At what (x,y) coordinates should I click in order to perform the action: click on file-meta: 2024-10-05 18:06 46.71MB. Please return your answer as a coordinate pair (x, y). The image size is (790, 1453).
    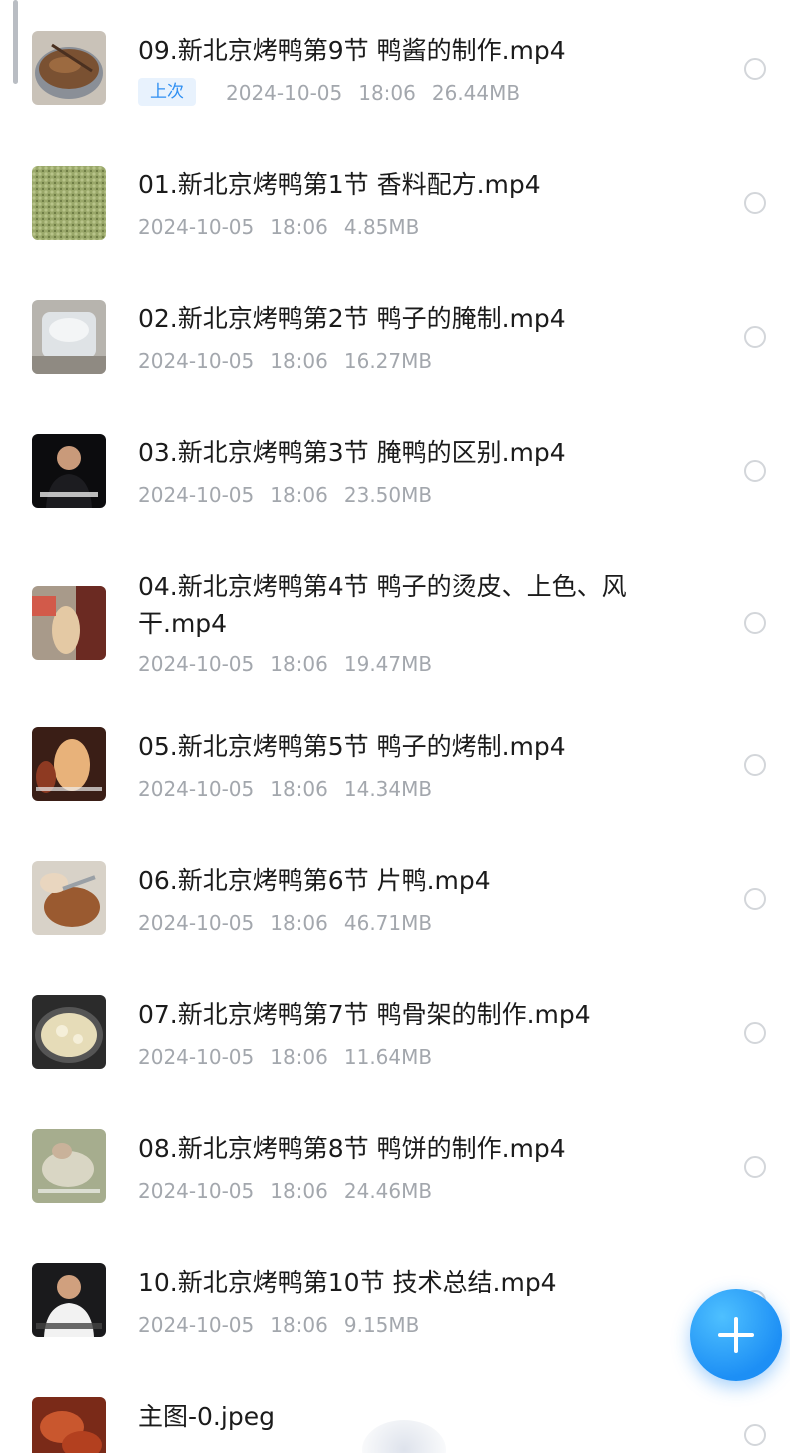
    Looking at the image, I should click on (285, 923).